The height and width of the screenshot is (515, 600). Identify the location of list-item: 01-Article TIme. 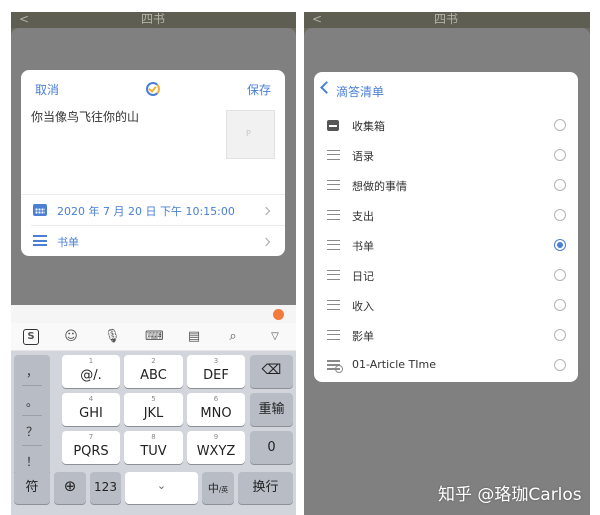
(446, 365).